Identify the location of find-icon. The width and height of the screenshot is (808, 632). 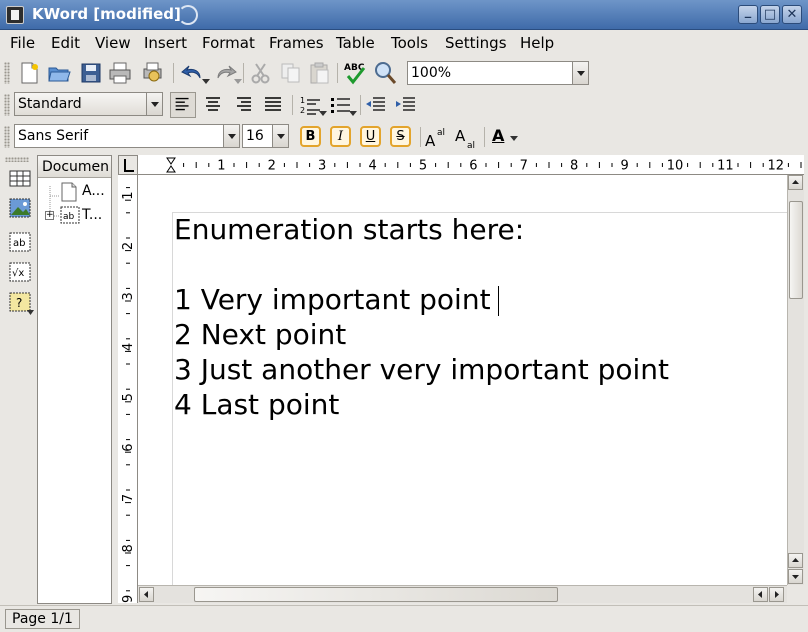
(385, 73).